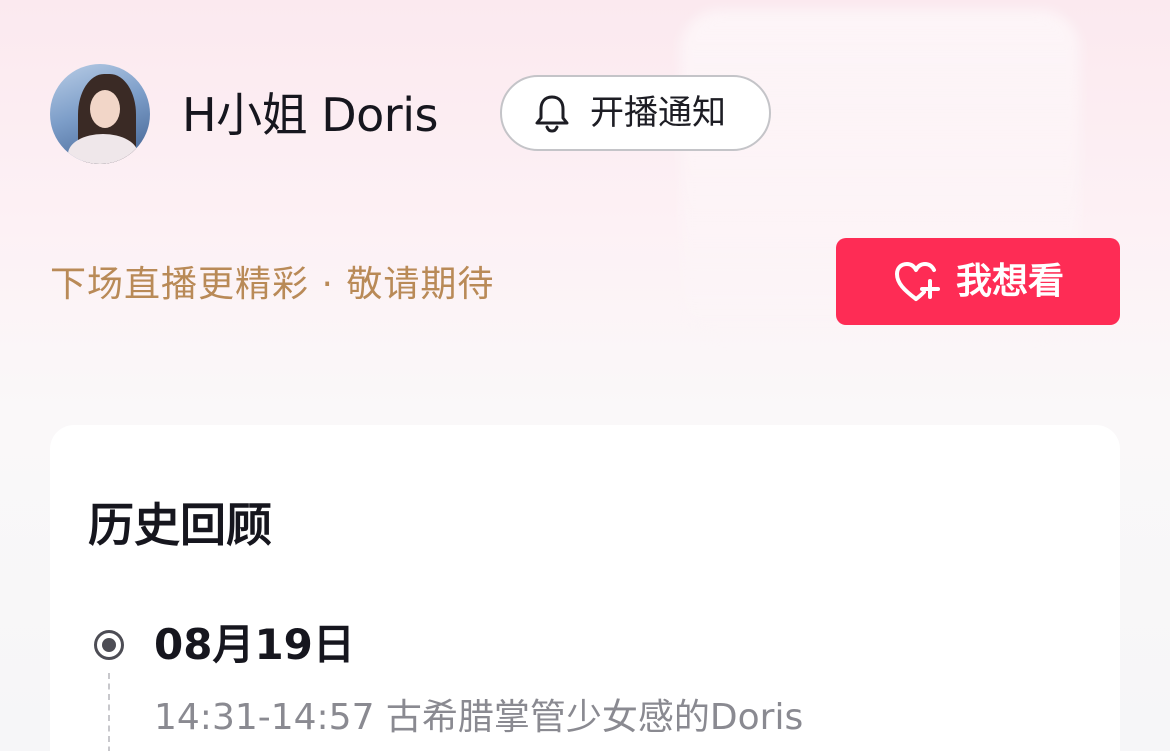  I want to click on bell-icon, so click(552, 114).